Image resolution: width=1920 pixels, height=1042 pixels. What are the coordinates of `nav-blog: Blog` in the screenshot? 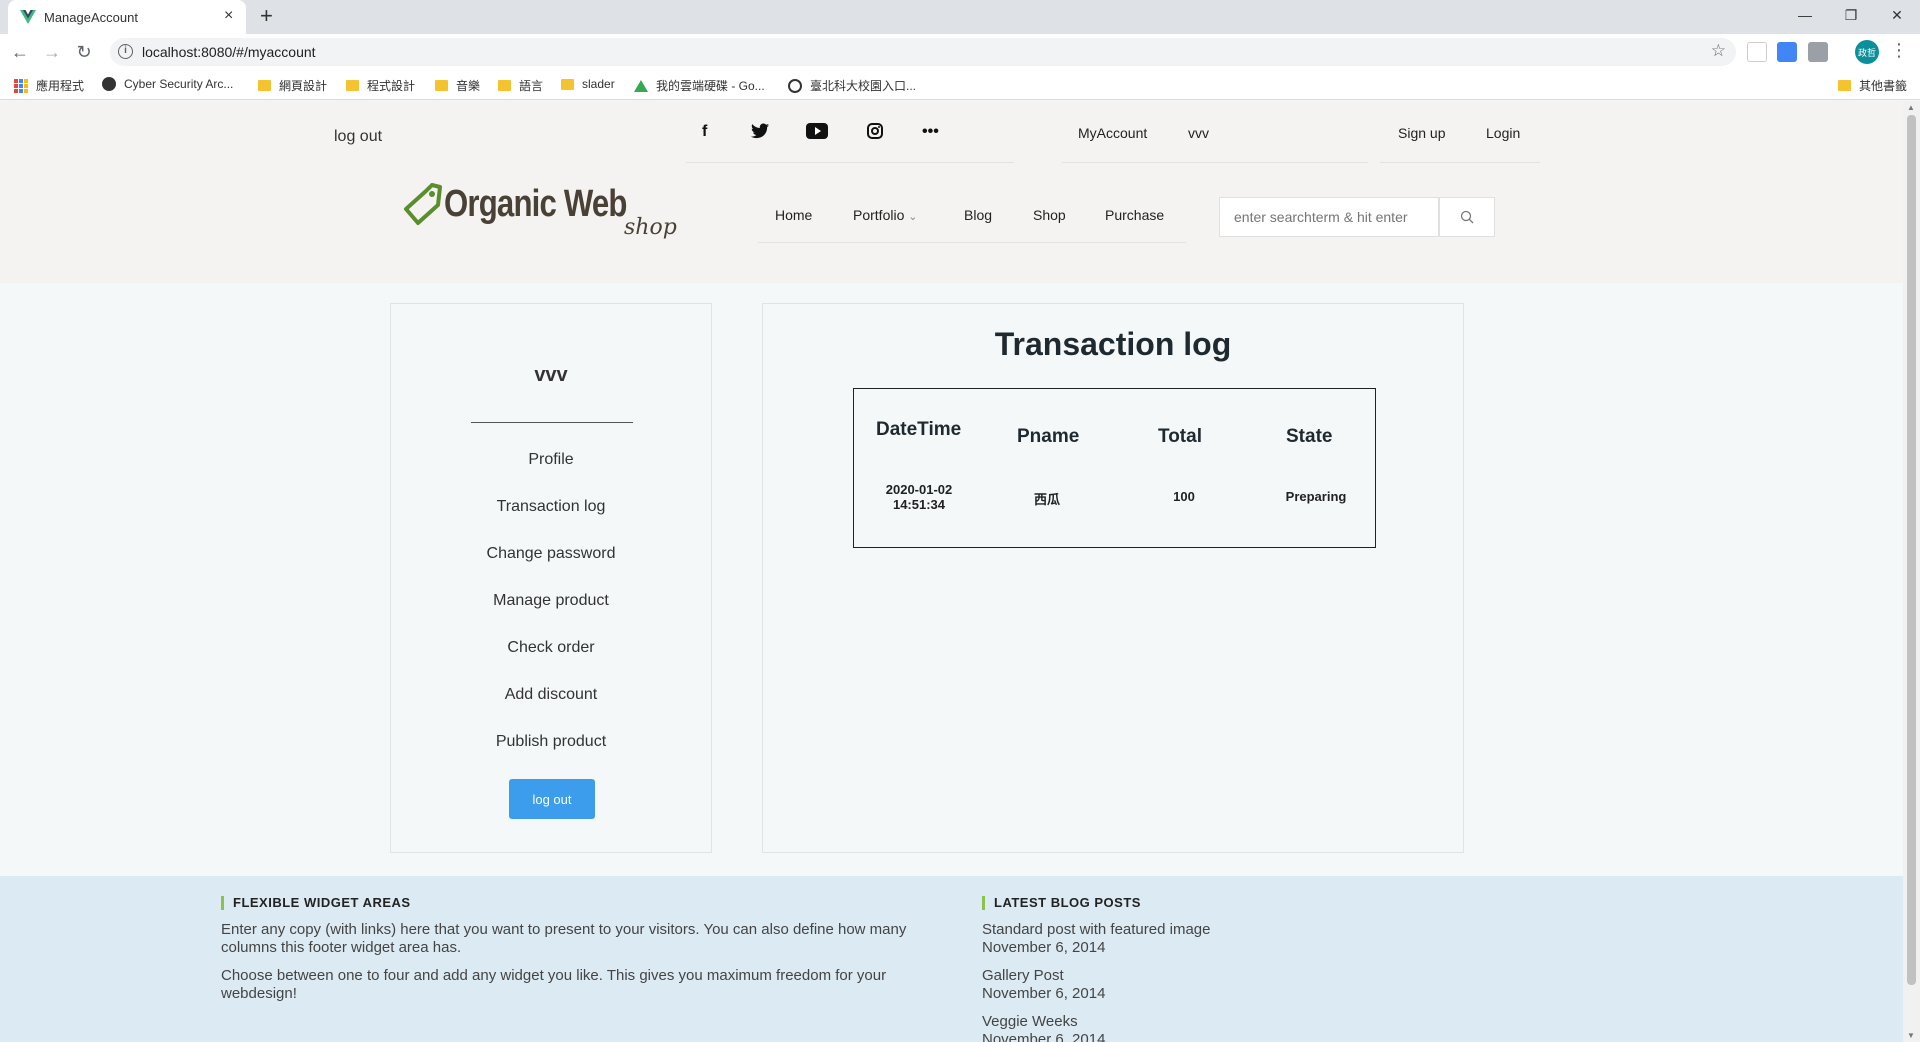 It's located at (978, 215).